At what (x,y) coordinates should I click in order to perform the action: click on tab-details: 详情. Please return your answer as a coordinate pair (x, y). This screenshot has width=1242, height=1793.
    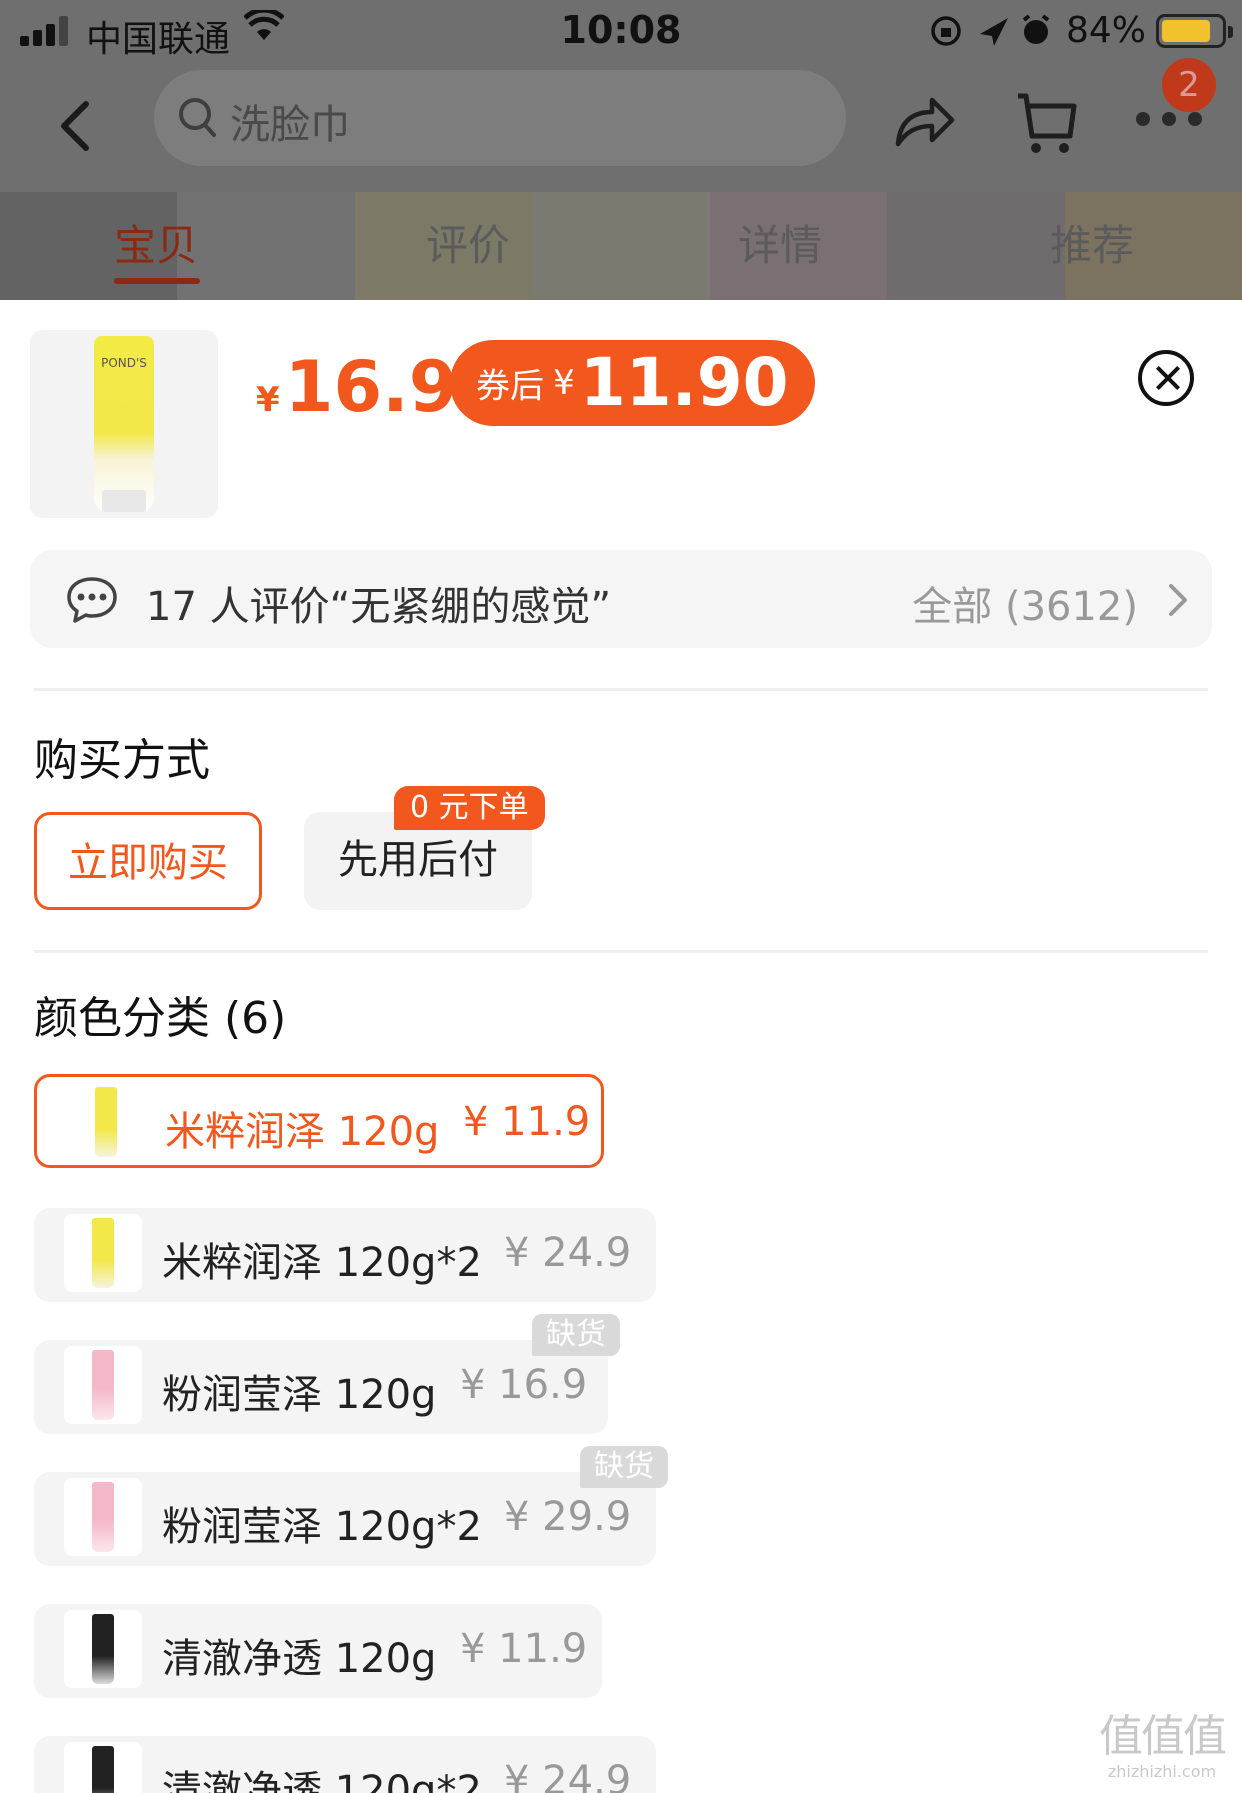
    Looking at the image, I should click on (780, 242).